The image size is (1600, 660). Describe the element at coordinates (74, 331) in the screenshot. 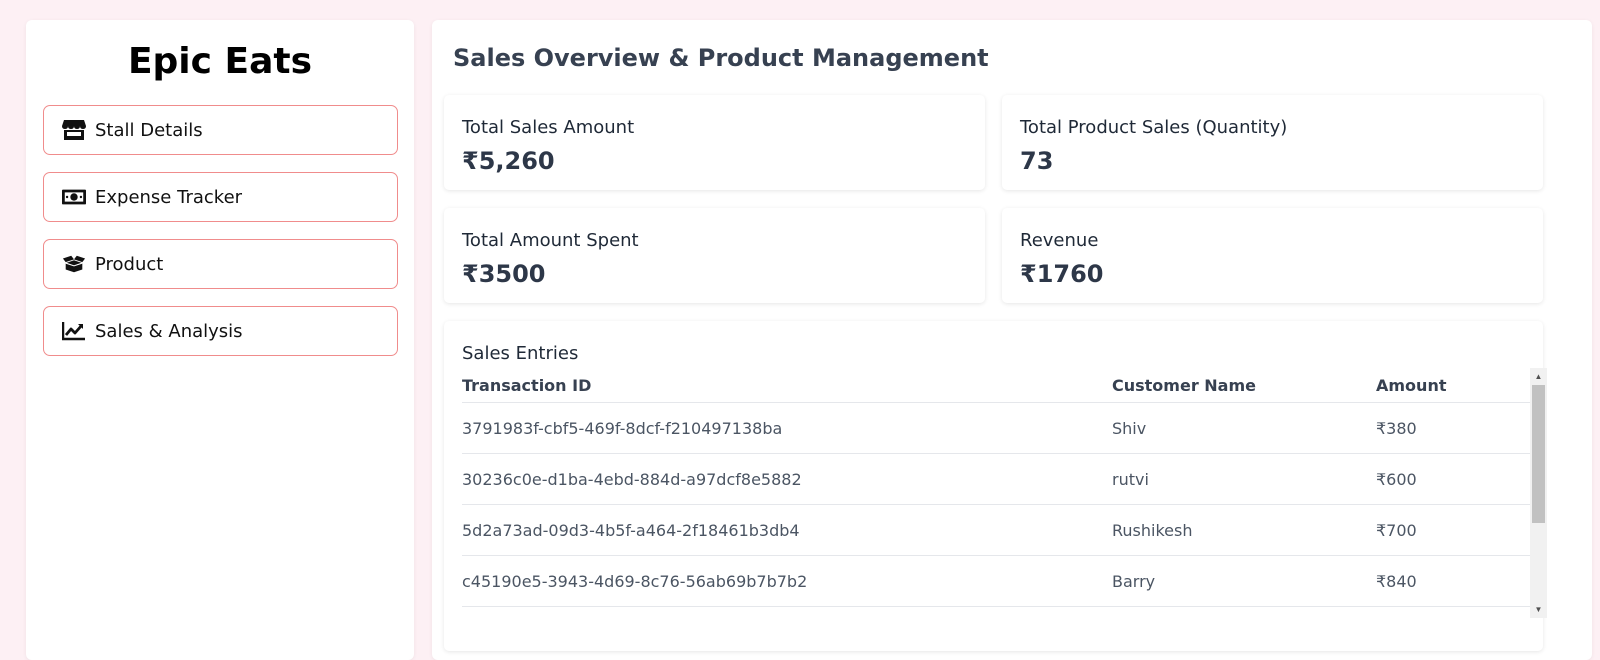

I see `chart-line-icon` at that location.